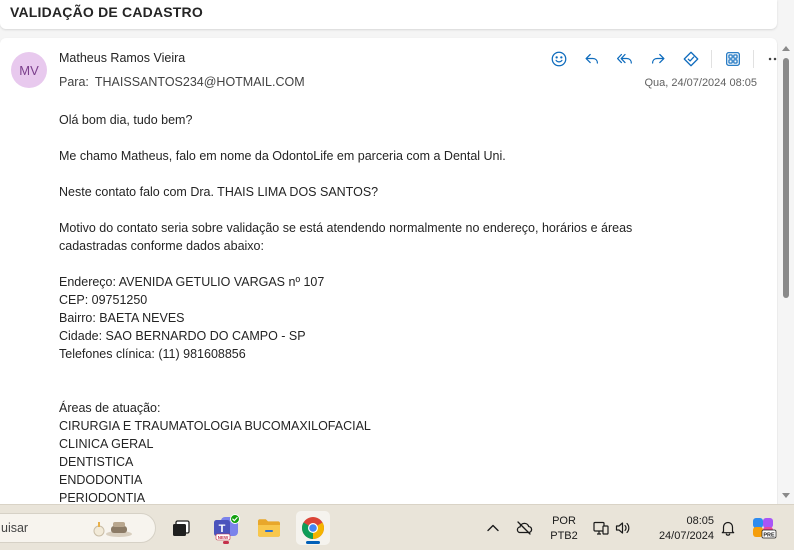 This screenshot has width=794, height=550. I want to click on reason-line: cadastradas conforme dados abaixo:, so click(161, 246).